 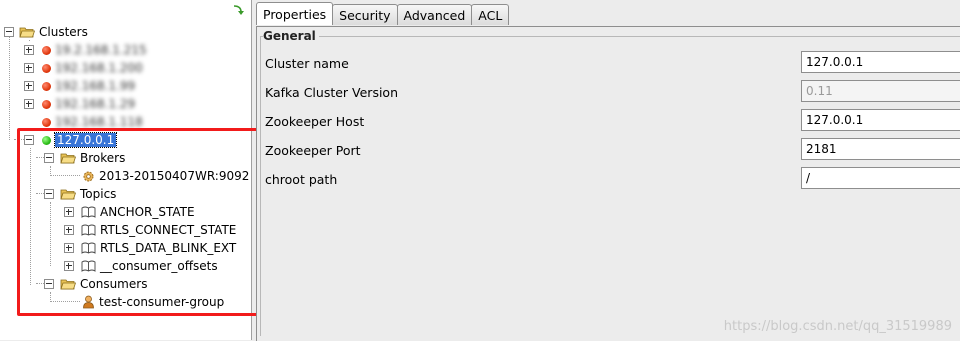 What do you see at coordinates (331, 92) in the screenshot?
I see `kafka-version-label: Kafka Cluster Version` at bounding box center [331, 92].